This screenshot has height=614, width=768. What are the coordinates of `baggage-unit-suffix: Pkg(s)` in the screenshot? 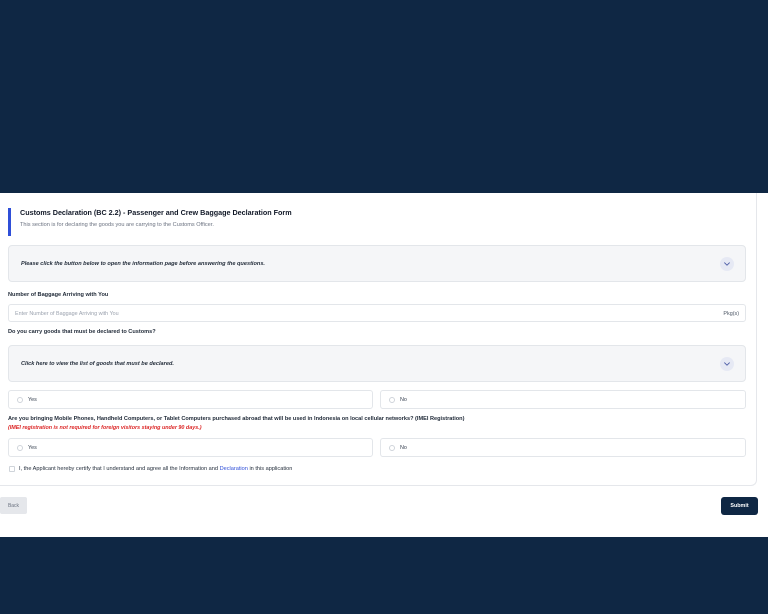 It's located at (731, 314).